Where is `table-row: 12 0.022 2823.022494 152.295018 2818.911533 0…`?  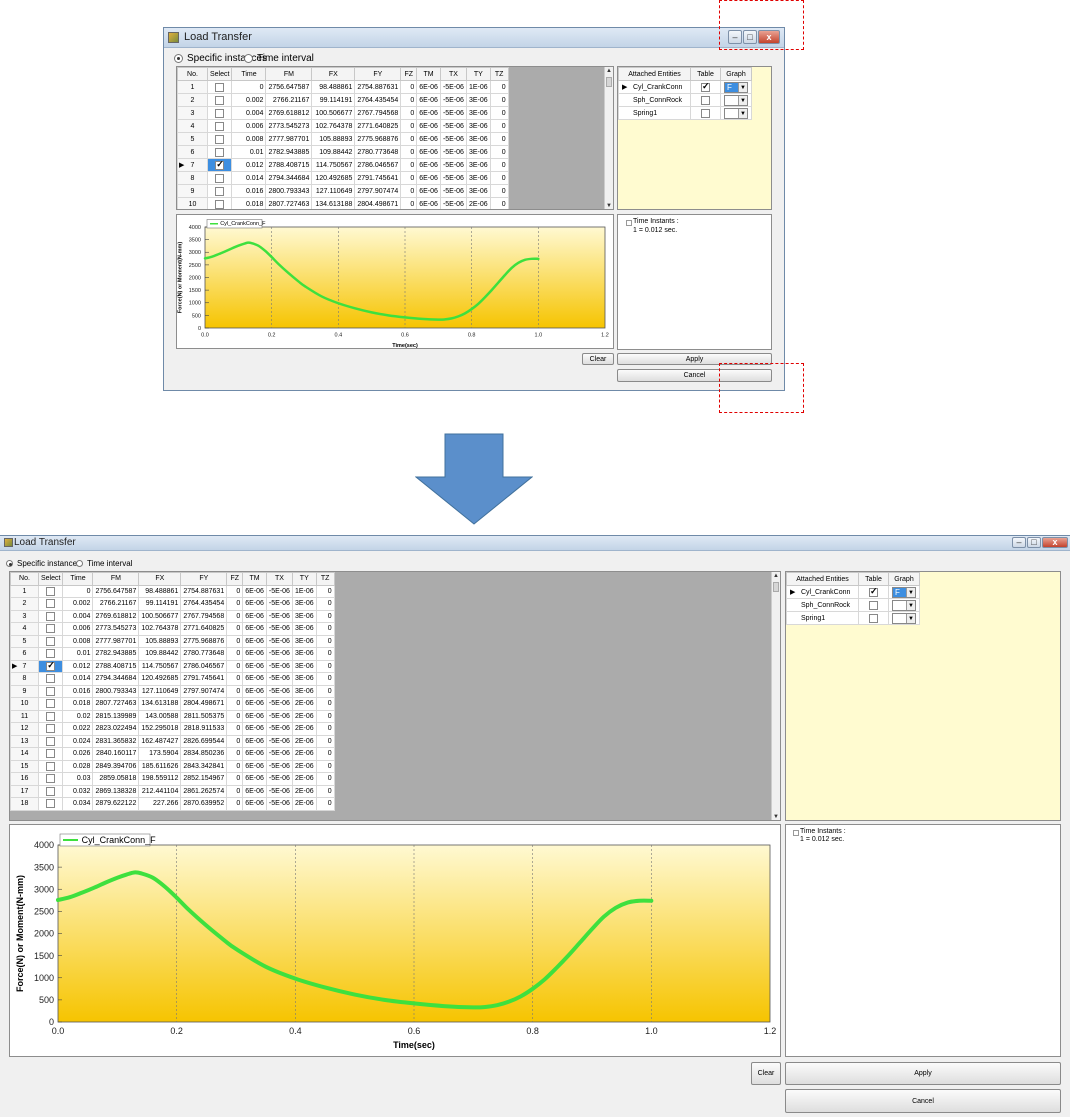 table-row: 12 0.022 2823.022494 152.295018 2818.911533 0… is located at coordinates (172, 729).